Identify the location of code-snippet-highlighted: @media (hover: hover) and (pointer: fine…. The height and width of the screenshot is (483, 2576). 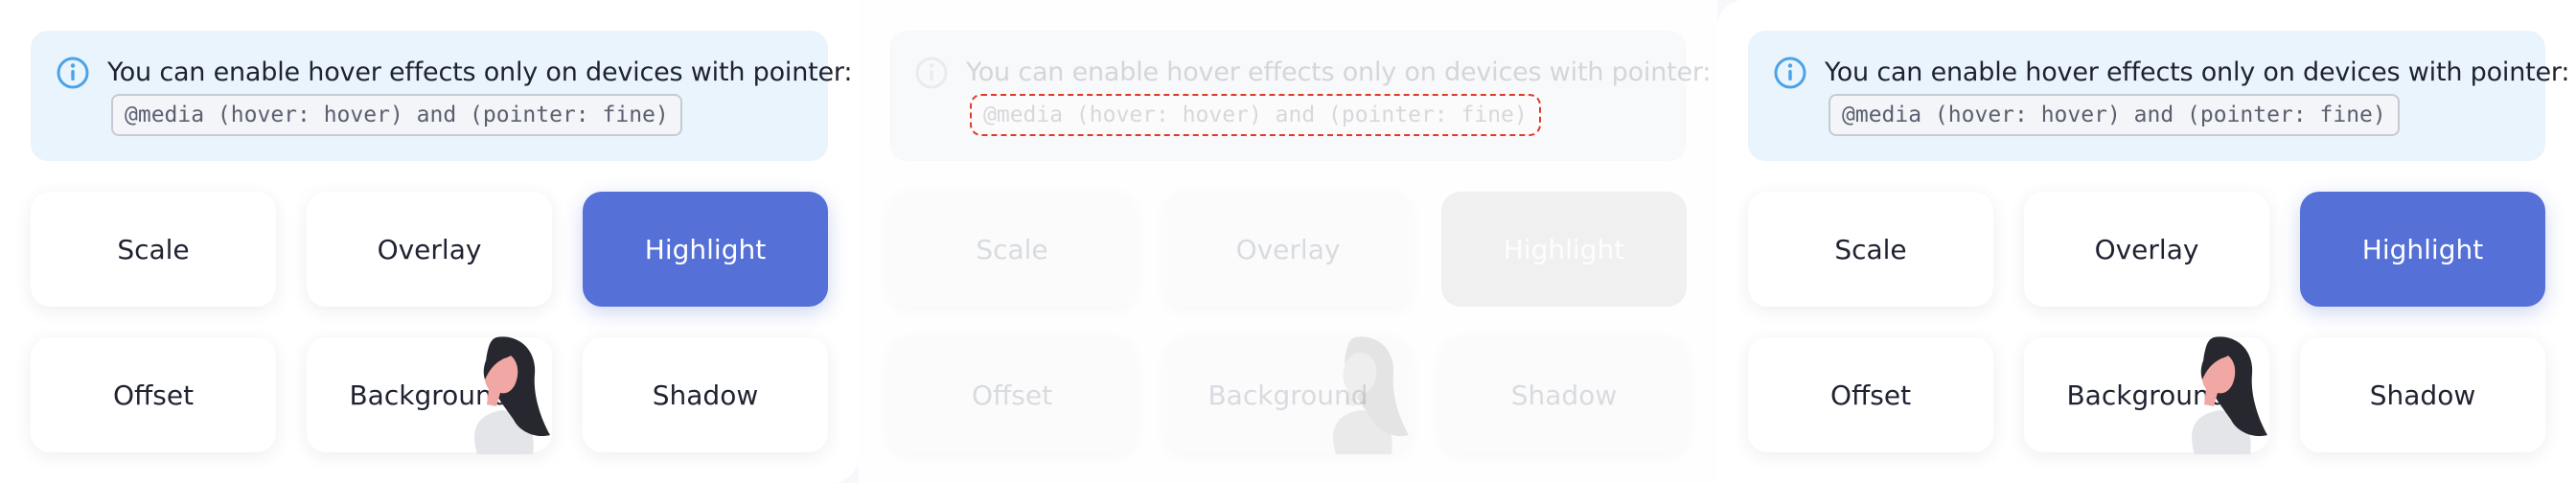
(1255, 115).